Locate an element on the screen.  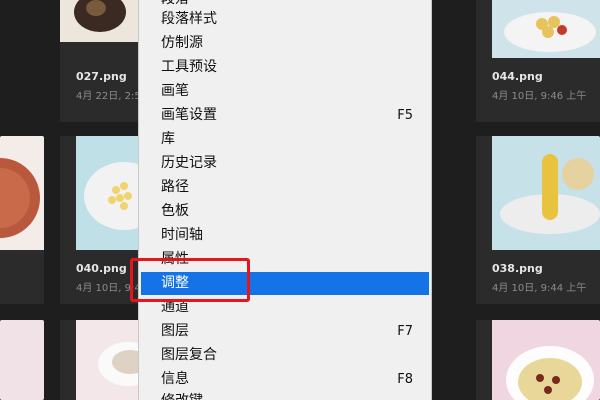
menu-item-label: 图层 is located at coordinates (175, 331).